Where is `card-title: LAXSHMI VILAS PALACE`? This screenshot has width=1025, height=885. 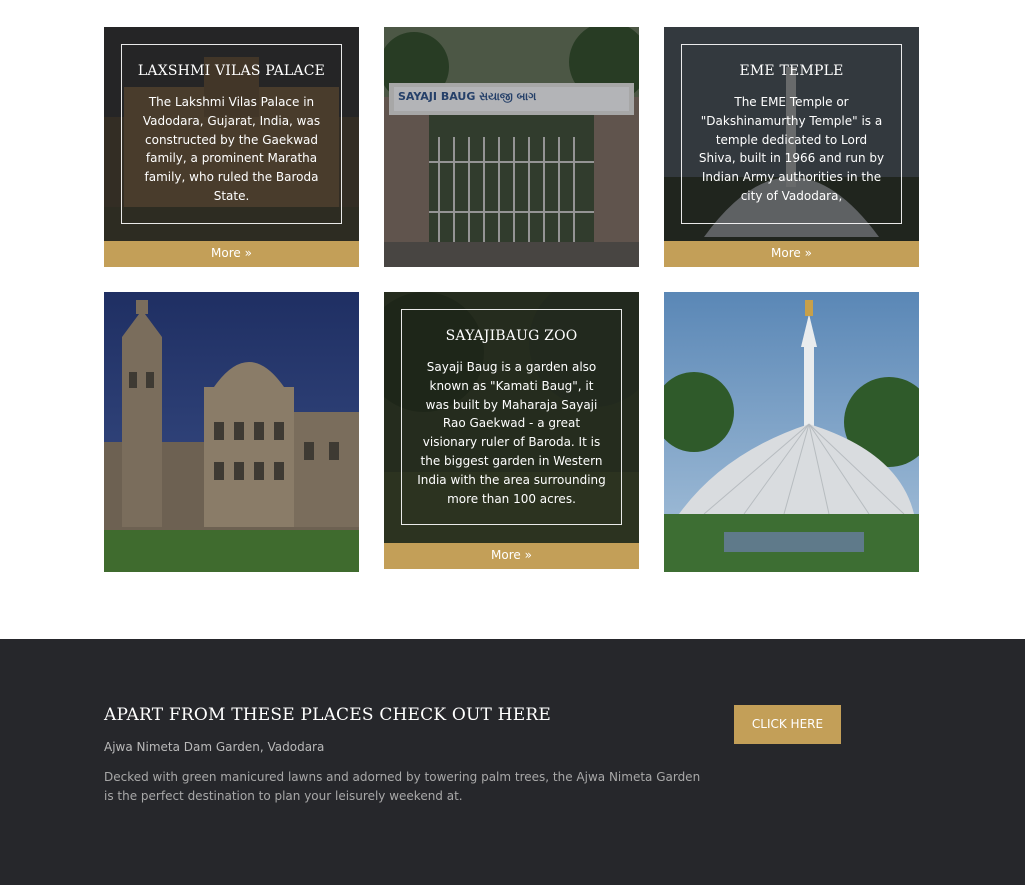 card-title: LAXSHMI VILAS PALACE is located at coordinates (231, 71).